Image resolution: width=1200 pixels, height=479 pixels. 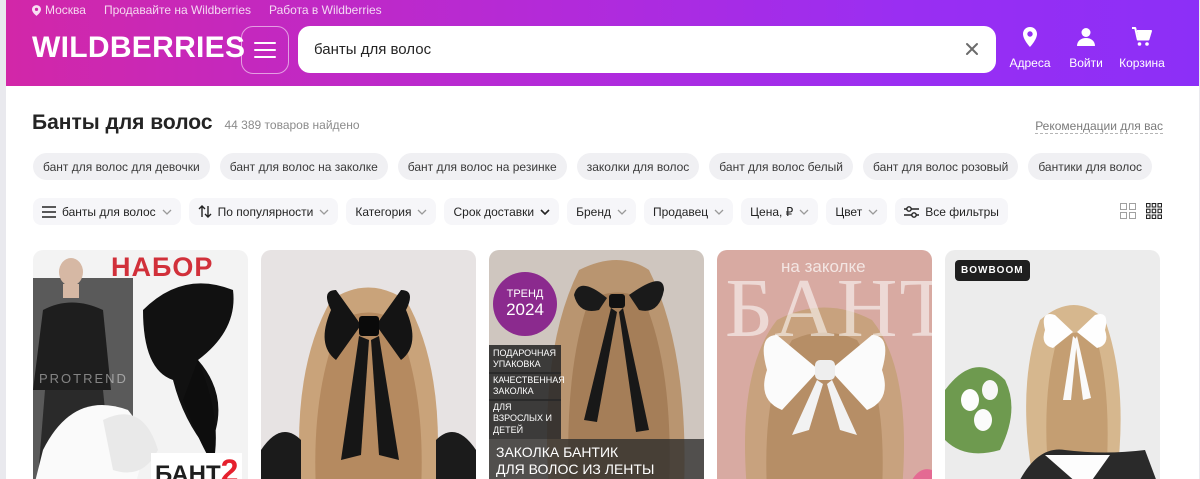 I want to click on brand-label: Бренд, so click(x=593, y=211).